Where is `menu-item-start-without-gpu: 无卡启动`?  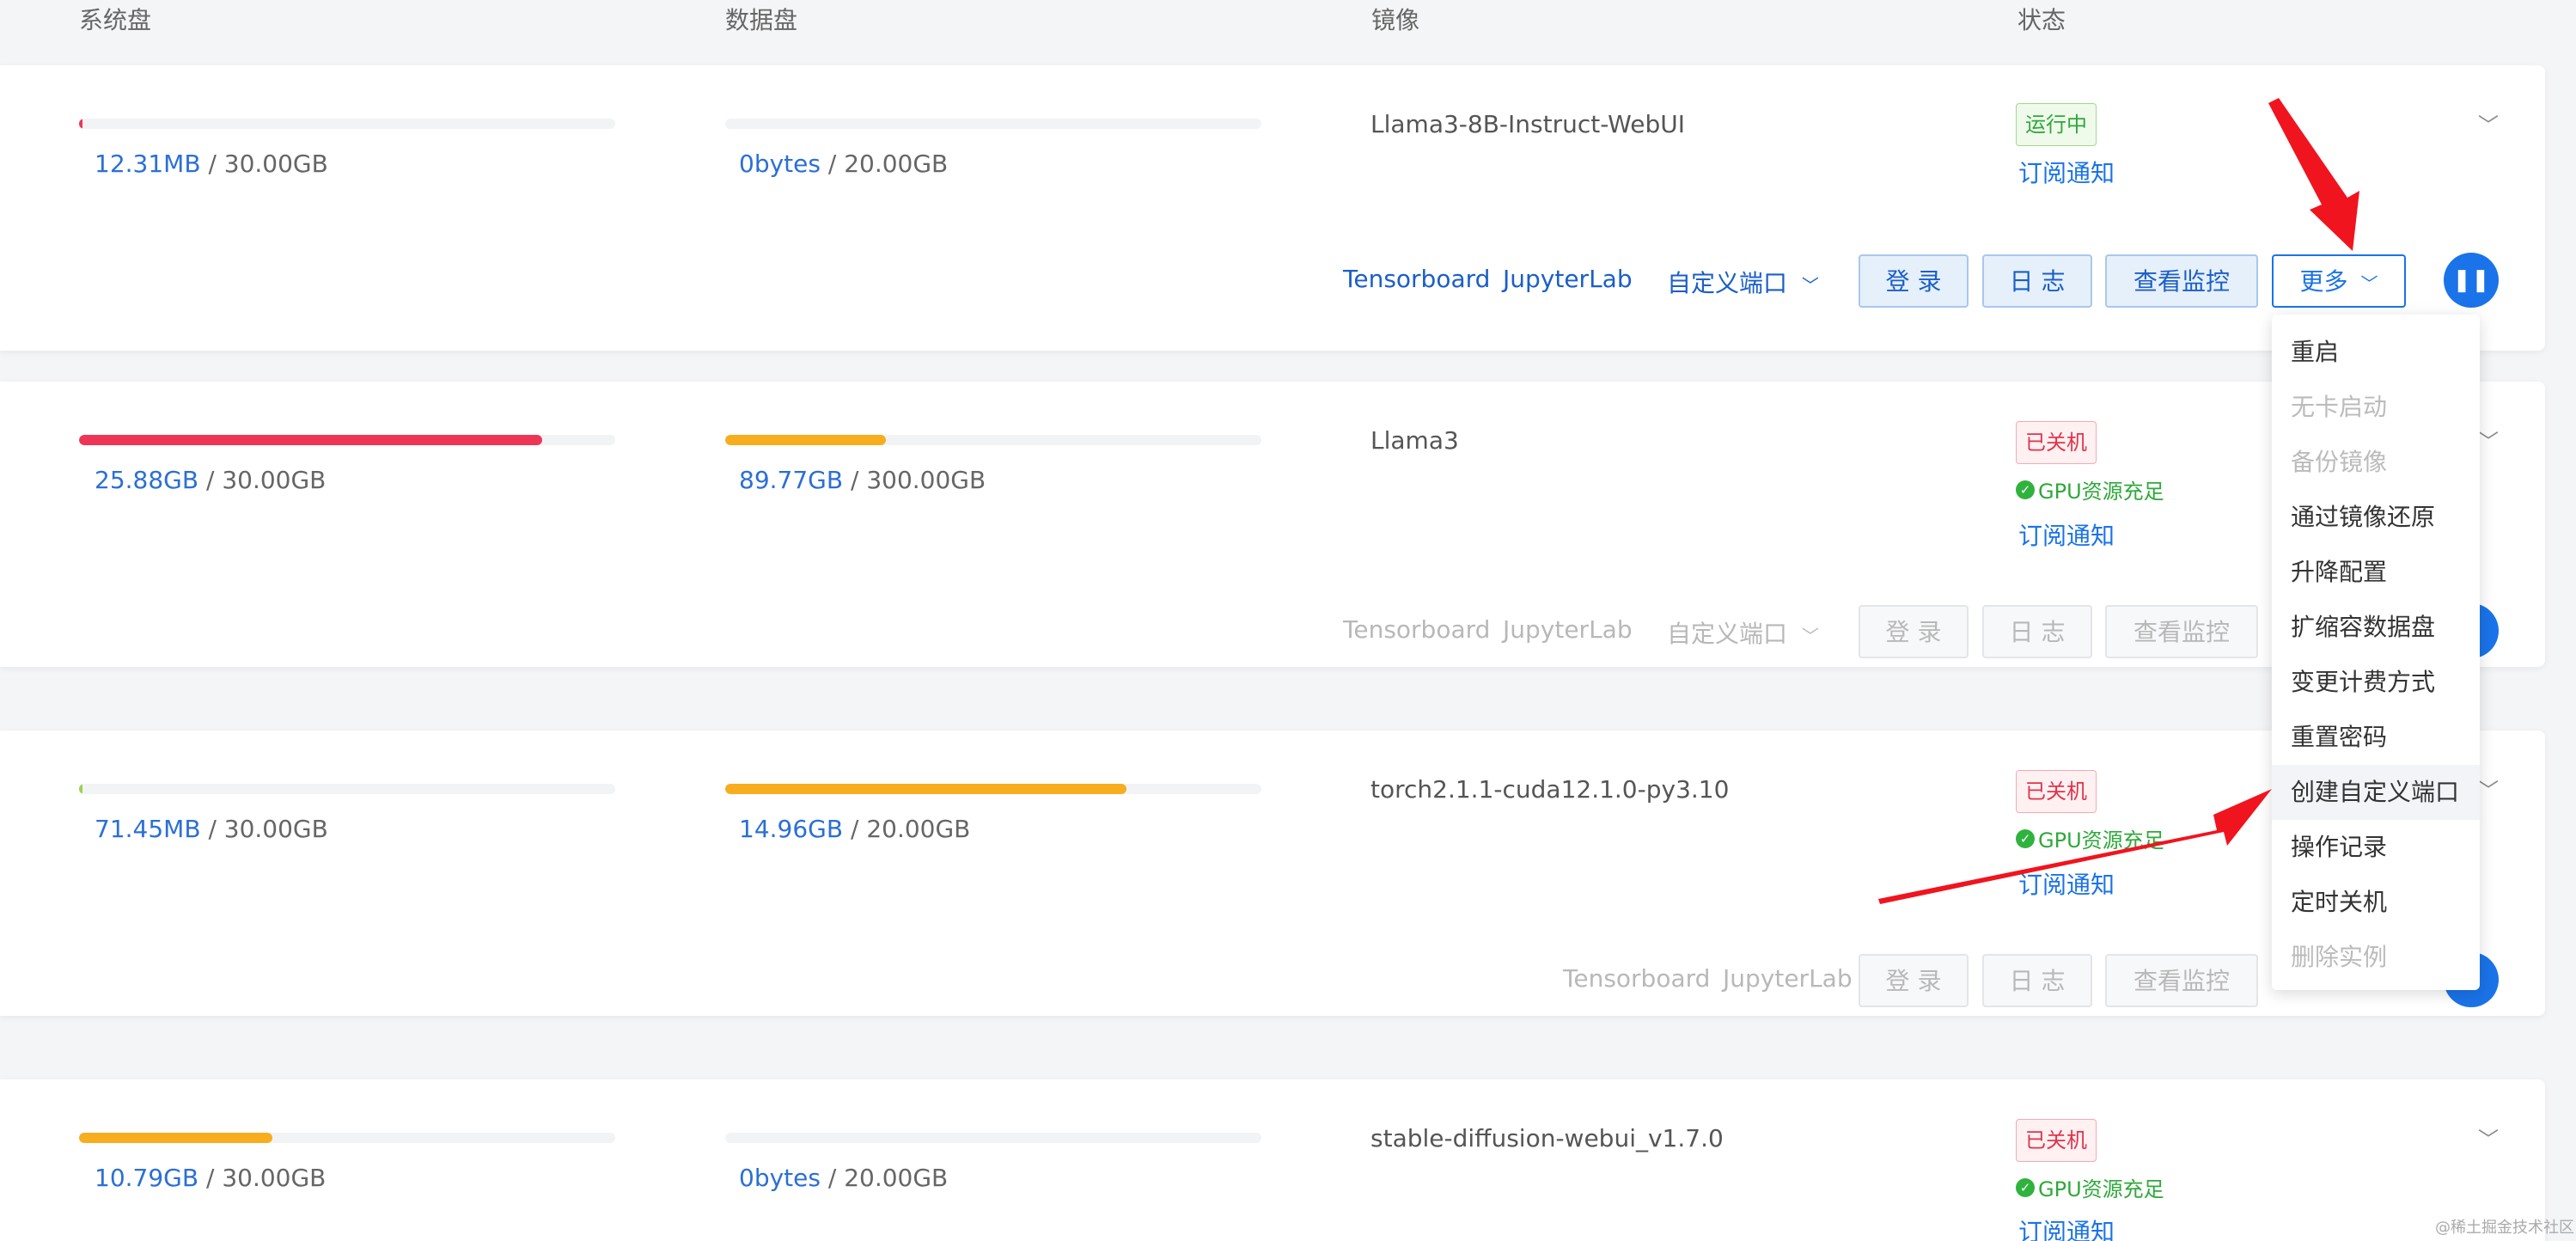 menu-item-start-without-gpu: 无卡启动 is located at coordinates (2376, 407).